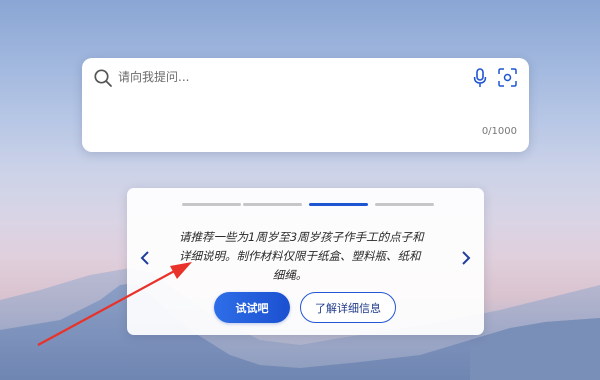  What do you see at coordinates (252, 307) in the screenshot?
I see `try-button: 试试吧` at bounding box center [252, 307].